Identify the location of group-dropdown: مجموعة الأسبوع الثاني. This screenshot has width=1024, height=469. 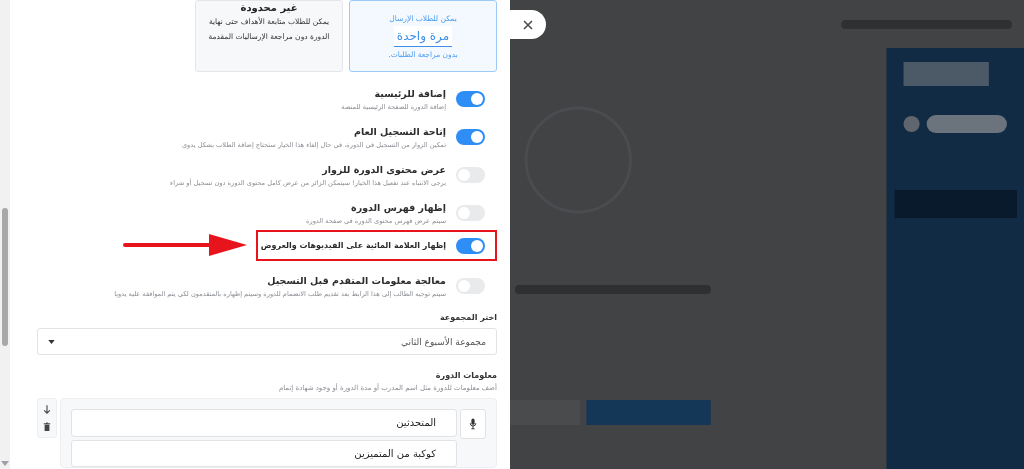
(267, 341).